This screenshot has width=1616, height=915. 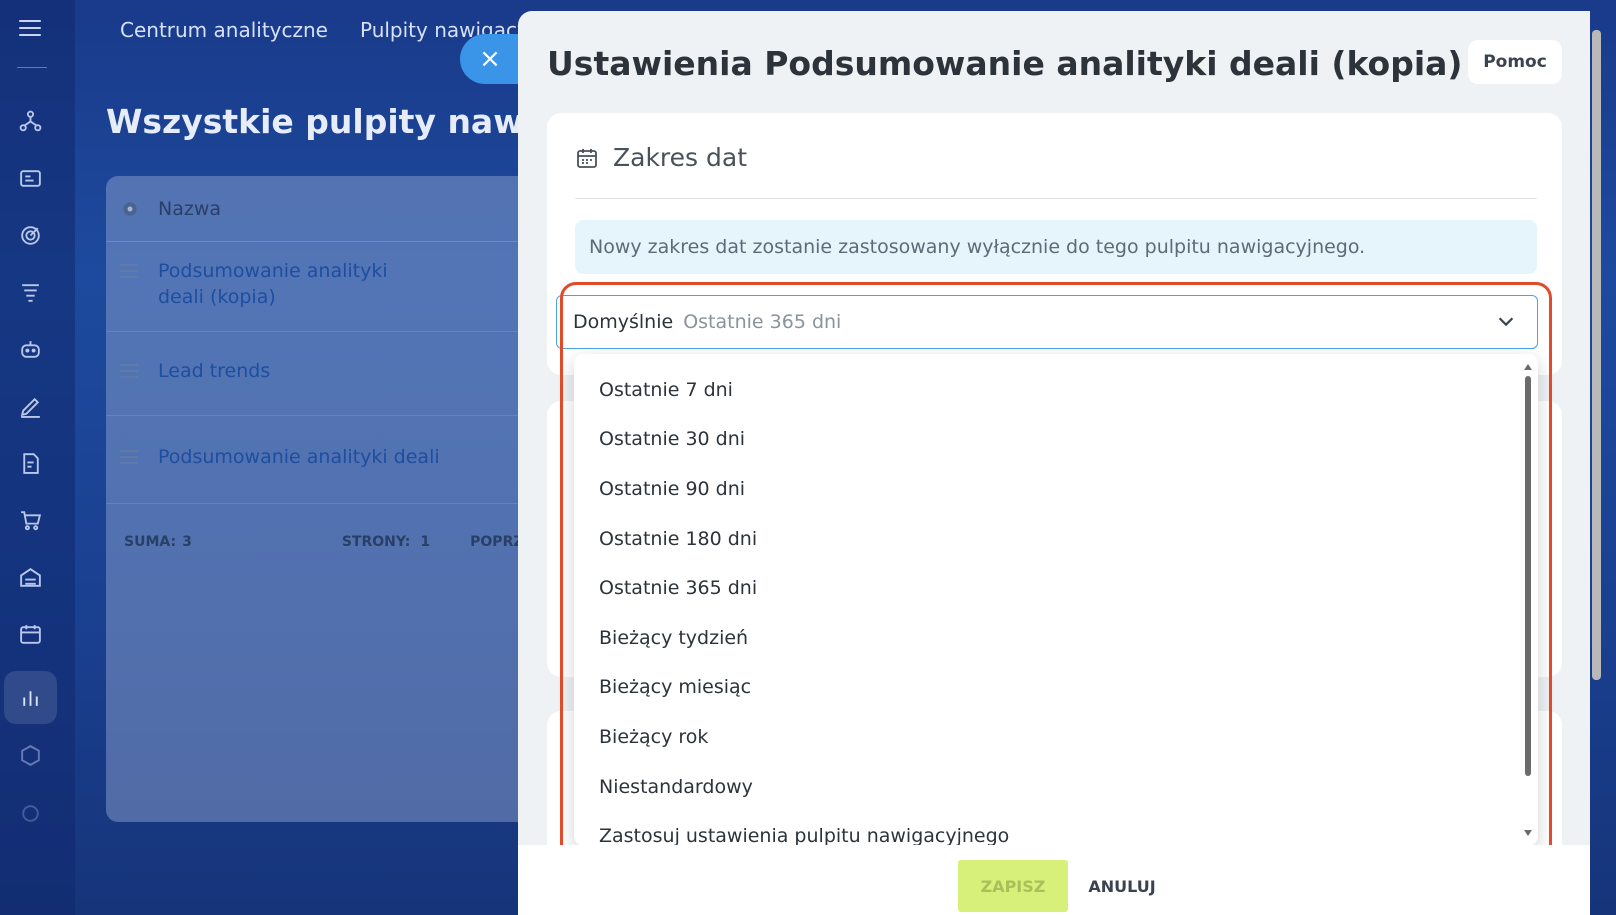 I want to click on table-row: Podsumowanie analityki deali, so click(x=326, y=460).